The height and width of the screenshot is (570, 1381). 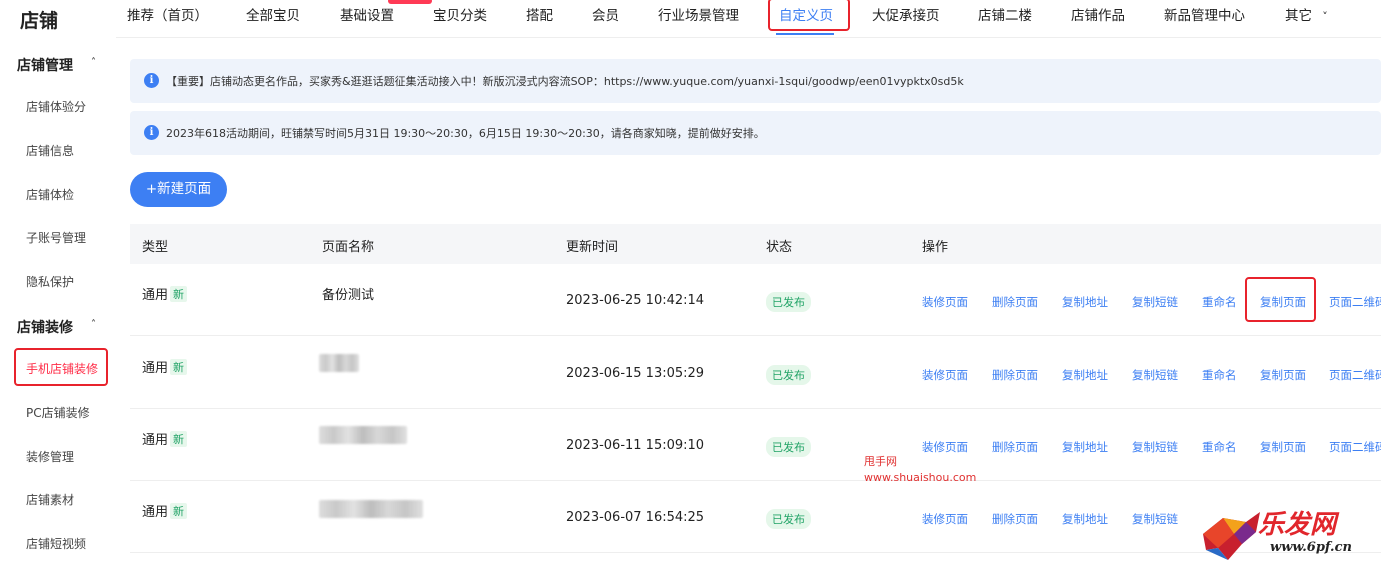 I want to click on tab-store-works: 店铺作品, so click(x=1098, y=14).